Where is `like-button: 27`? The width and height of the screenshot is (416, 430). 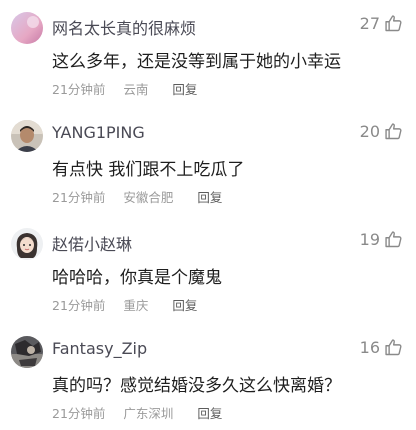 like-button: 27 is located at coordinates (382, 23).